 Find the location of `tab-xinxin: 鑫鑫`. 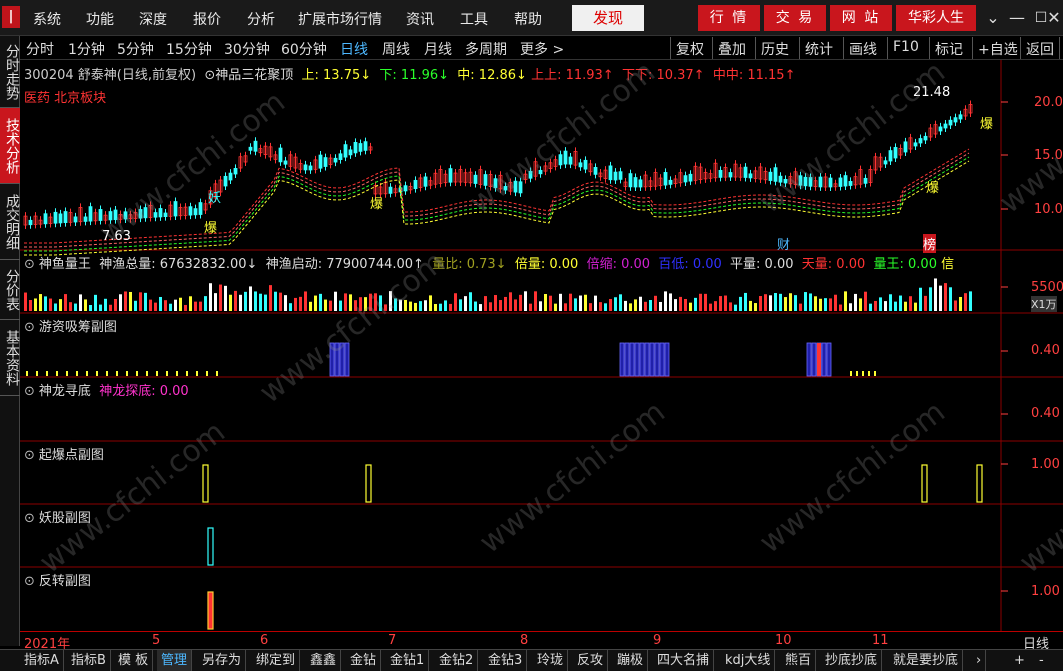

tab-xinxin: 鑫鑫 is located at coordinates (324, 660).